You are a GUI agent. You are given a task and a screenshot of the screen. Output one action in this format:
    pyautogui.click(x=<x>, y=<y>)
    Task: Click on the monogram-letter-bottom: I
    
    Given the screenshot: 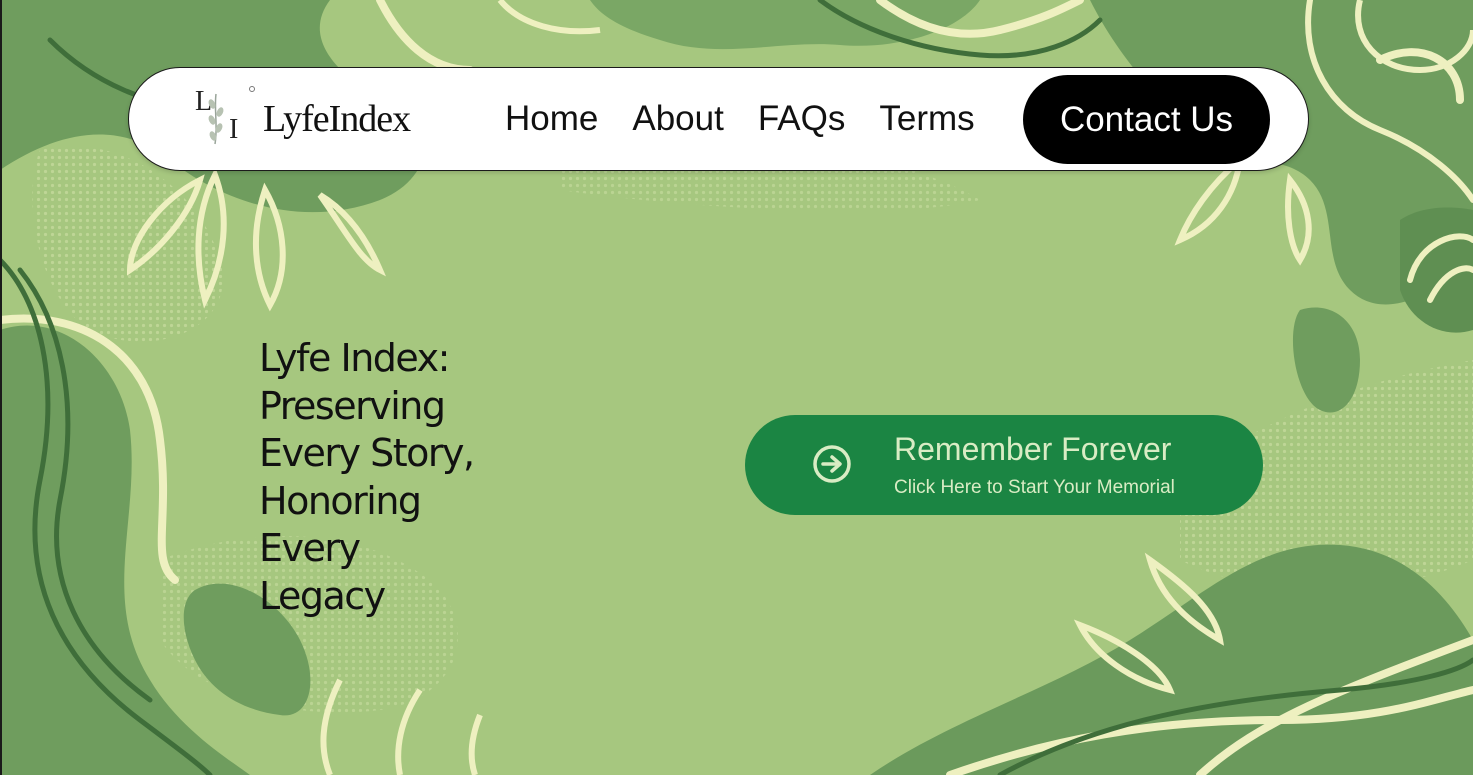 What is the action you would take?
    pyautogui.click(x=234, y=129)
    